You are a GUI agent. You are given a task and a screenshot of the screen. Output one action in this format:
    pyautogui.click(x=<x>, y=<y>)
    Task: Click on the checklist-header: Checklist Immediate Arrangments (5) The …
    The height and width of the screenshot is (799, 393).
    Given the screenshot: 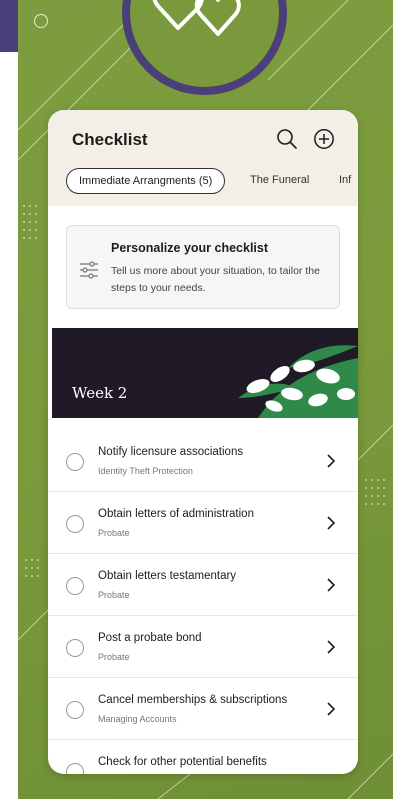 What is the action you would take?
    pyautogui.click(x=203, y=158)
    